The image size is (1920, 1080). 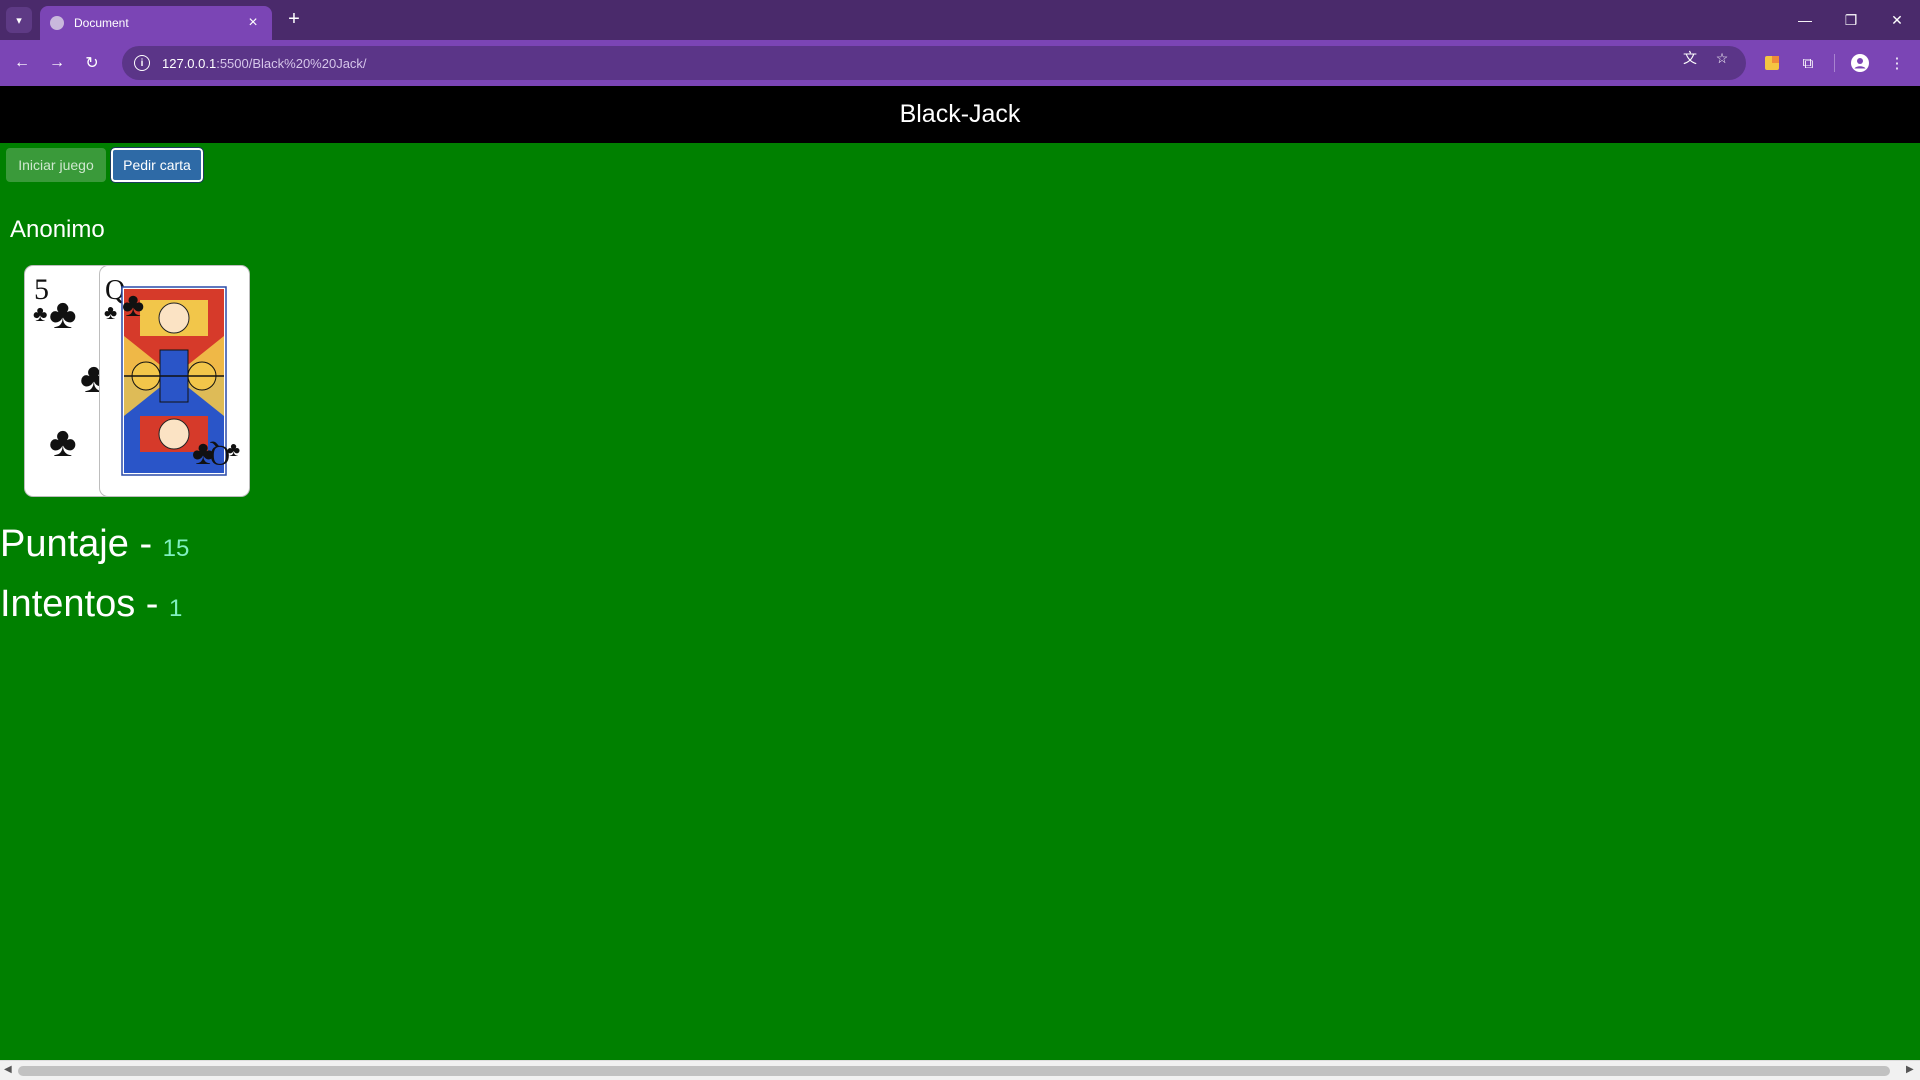 What do you see at coordinates (84, 604) in the screenshot?
I see `attempts-label: Intentos -` at bounding box center [84, 604].